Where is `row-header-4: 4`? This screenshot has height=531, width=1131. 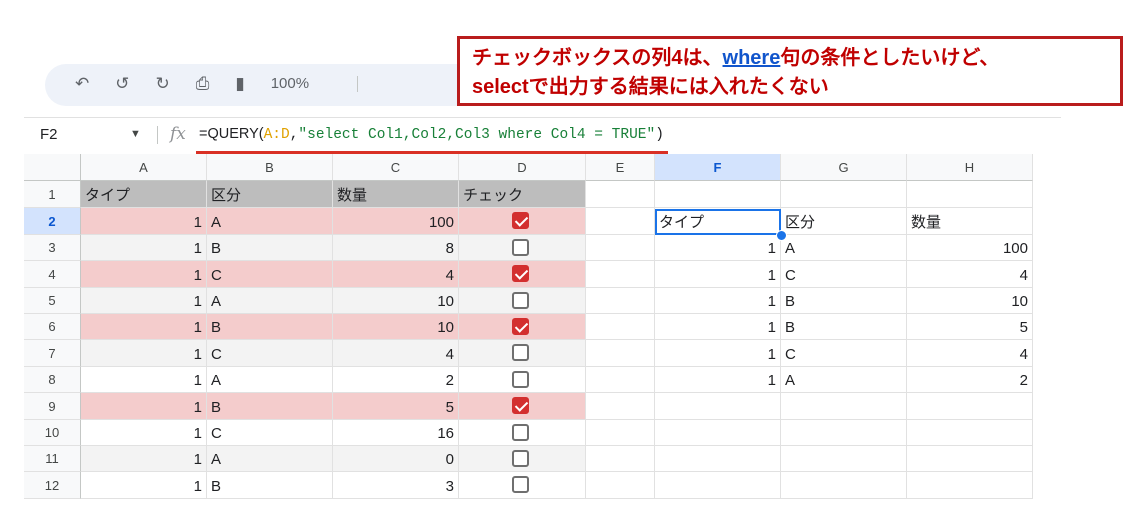
row-header-4: 4 is located at coordinates (52, 274).